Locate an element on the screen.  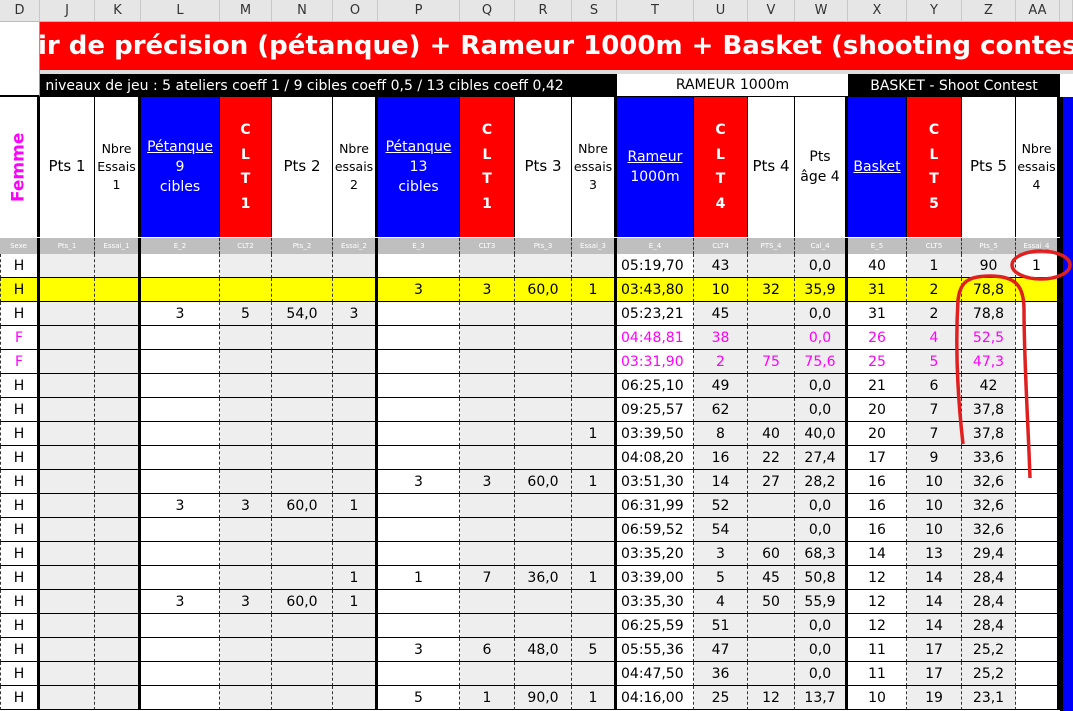
header-cell-sexe: Femme is located at coordinates (20, 167).